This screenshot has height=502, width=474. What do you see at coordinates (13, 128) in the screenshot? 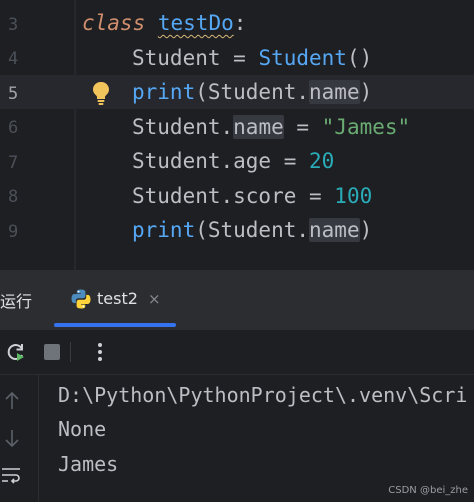
I see `line-number: 6` at bounding box center [13, 128].